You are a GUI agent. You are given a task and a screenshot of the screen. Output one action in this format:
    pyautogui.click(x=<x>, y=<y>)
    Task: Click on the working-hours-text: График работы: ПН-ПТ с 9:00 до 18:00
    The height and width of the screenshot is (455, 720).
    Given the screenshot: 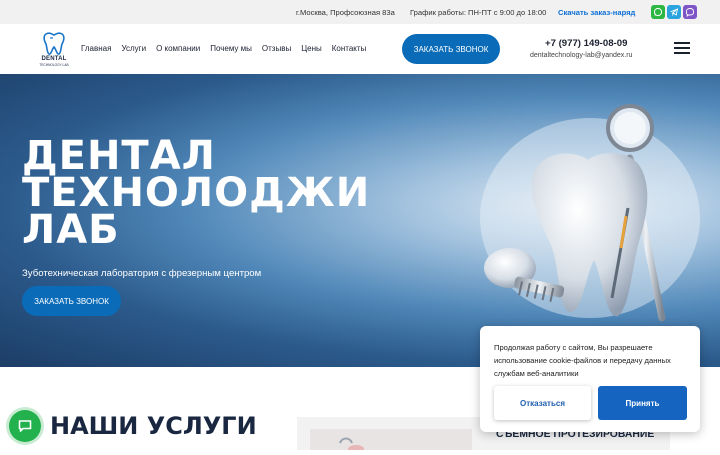 What is the action you would take?
    pyautogui.click(x=478, y=12)
    